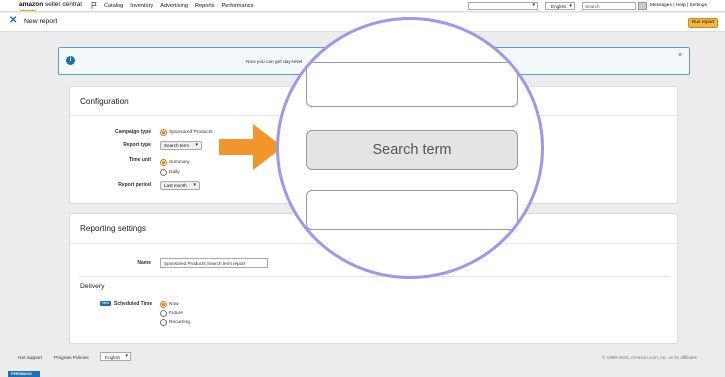  I want to click on page-title: New report, so click(41, 21).